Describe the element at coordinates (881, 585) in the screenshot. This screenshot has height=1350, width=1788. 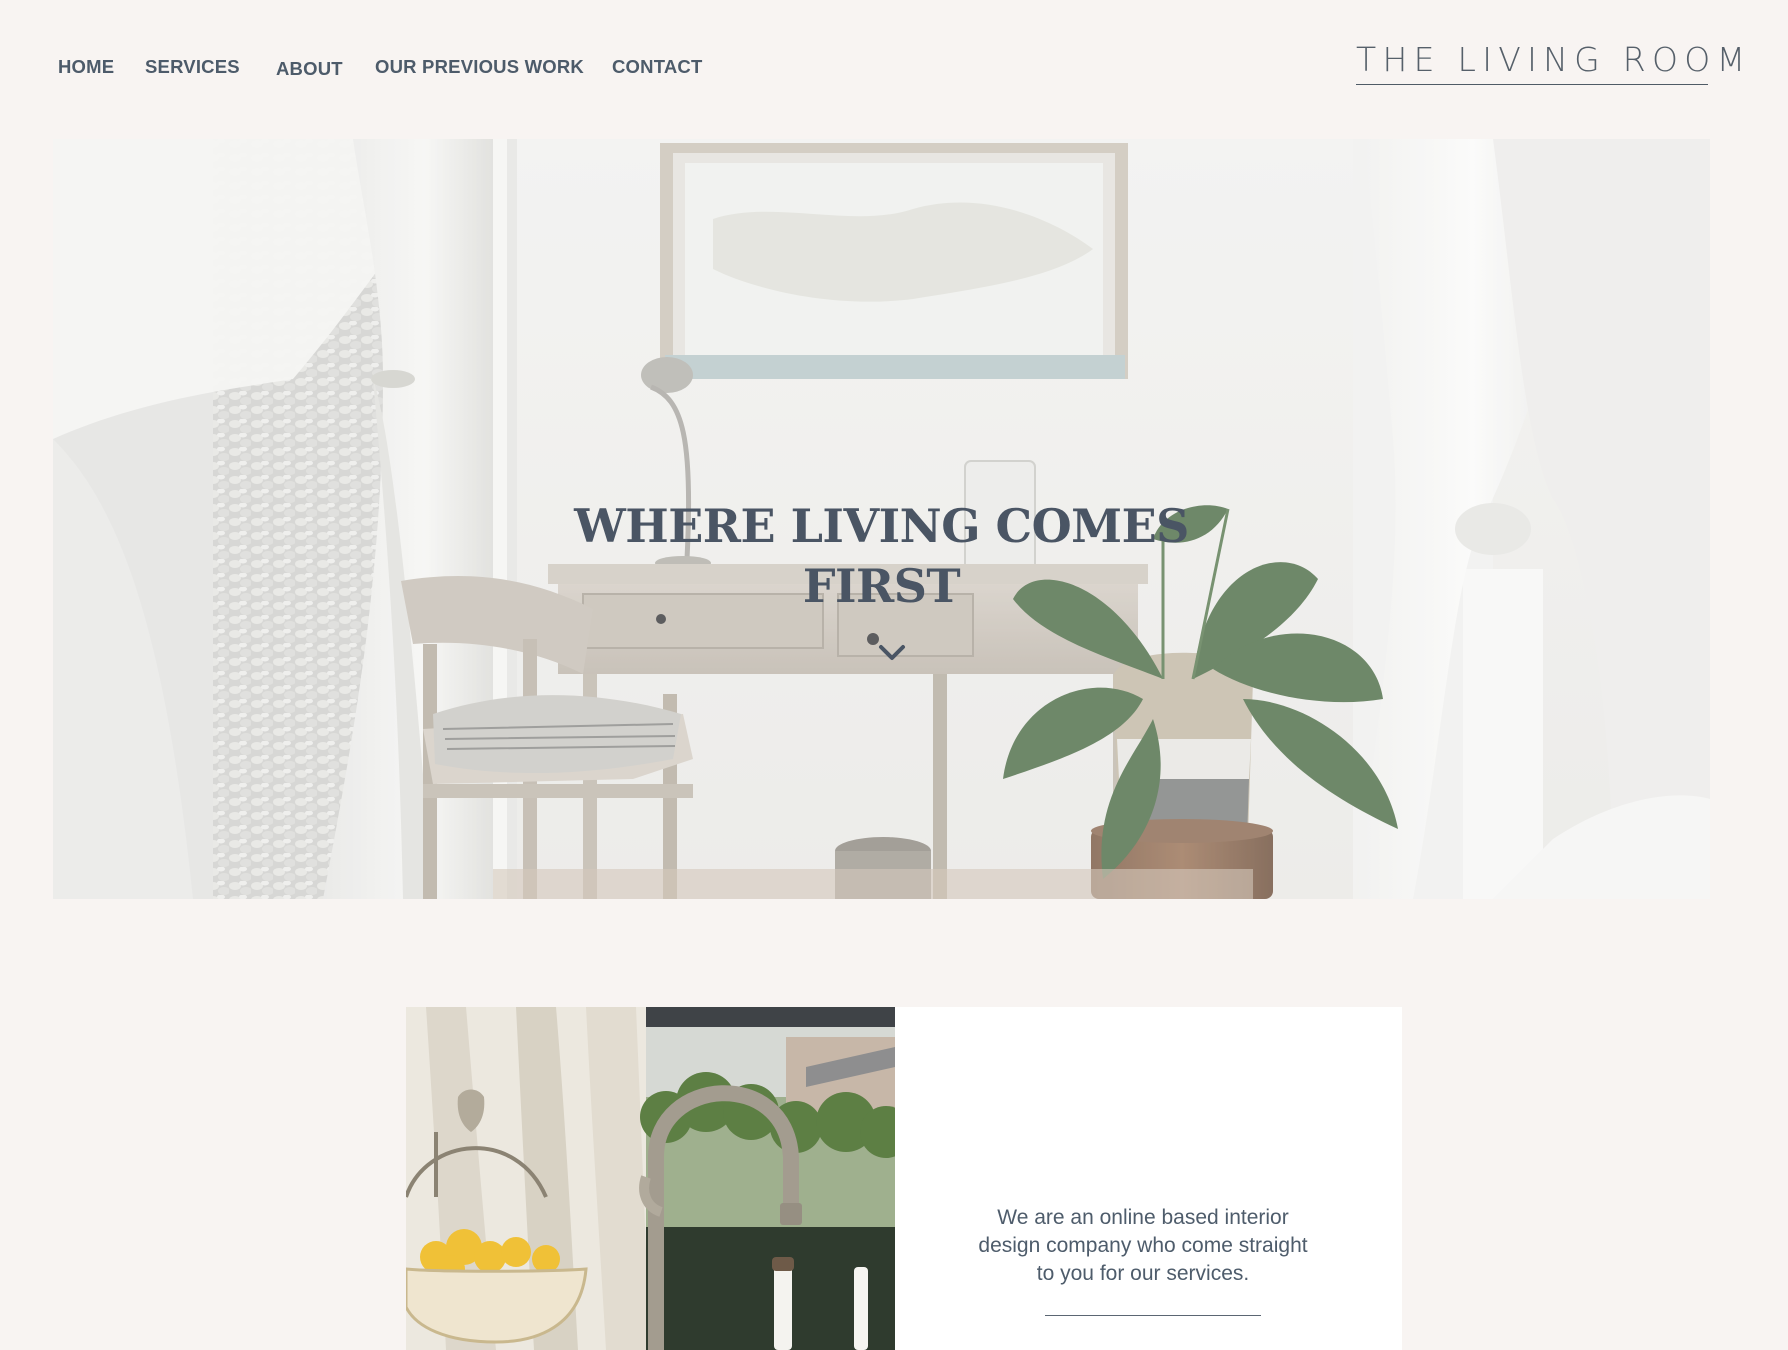
I see `hero-title-line2: FIRST` at that location.